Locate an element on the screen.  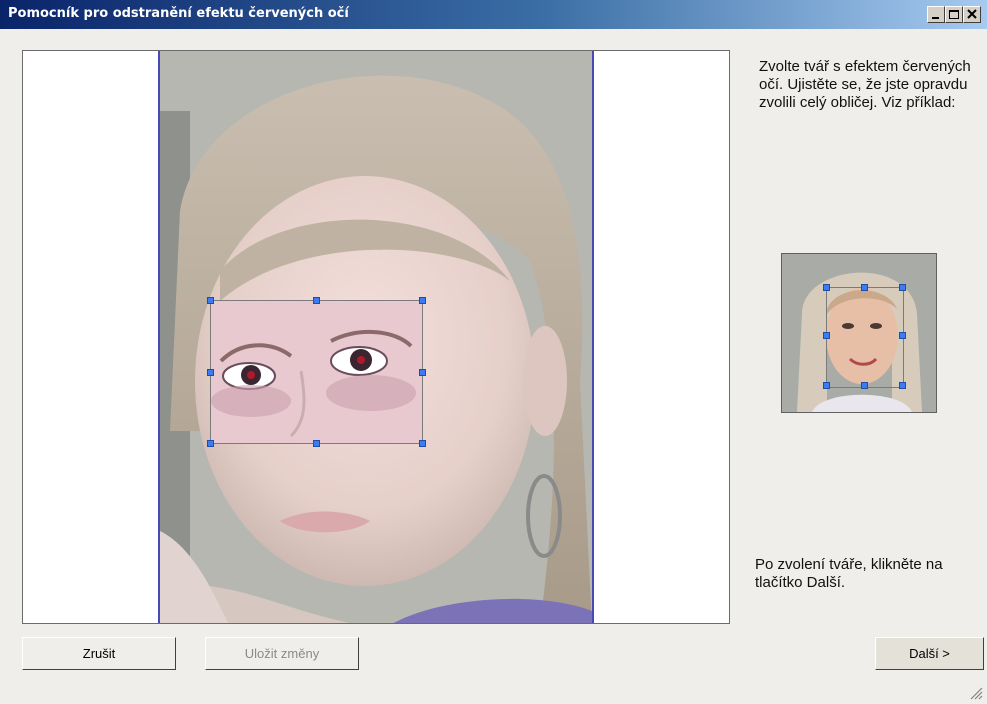
minimize-button is located at coordinates (936, 14).